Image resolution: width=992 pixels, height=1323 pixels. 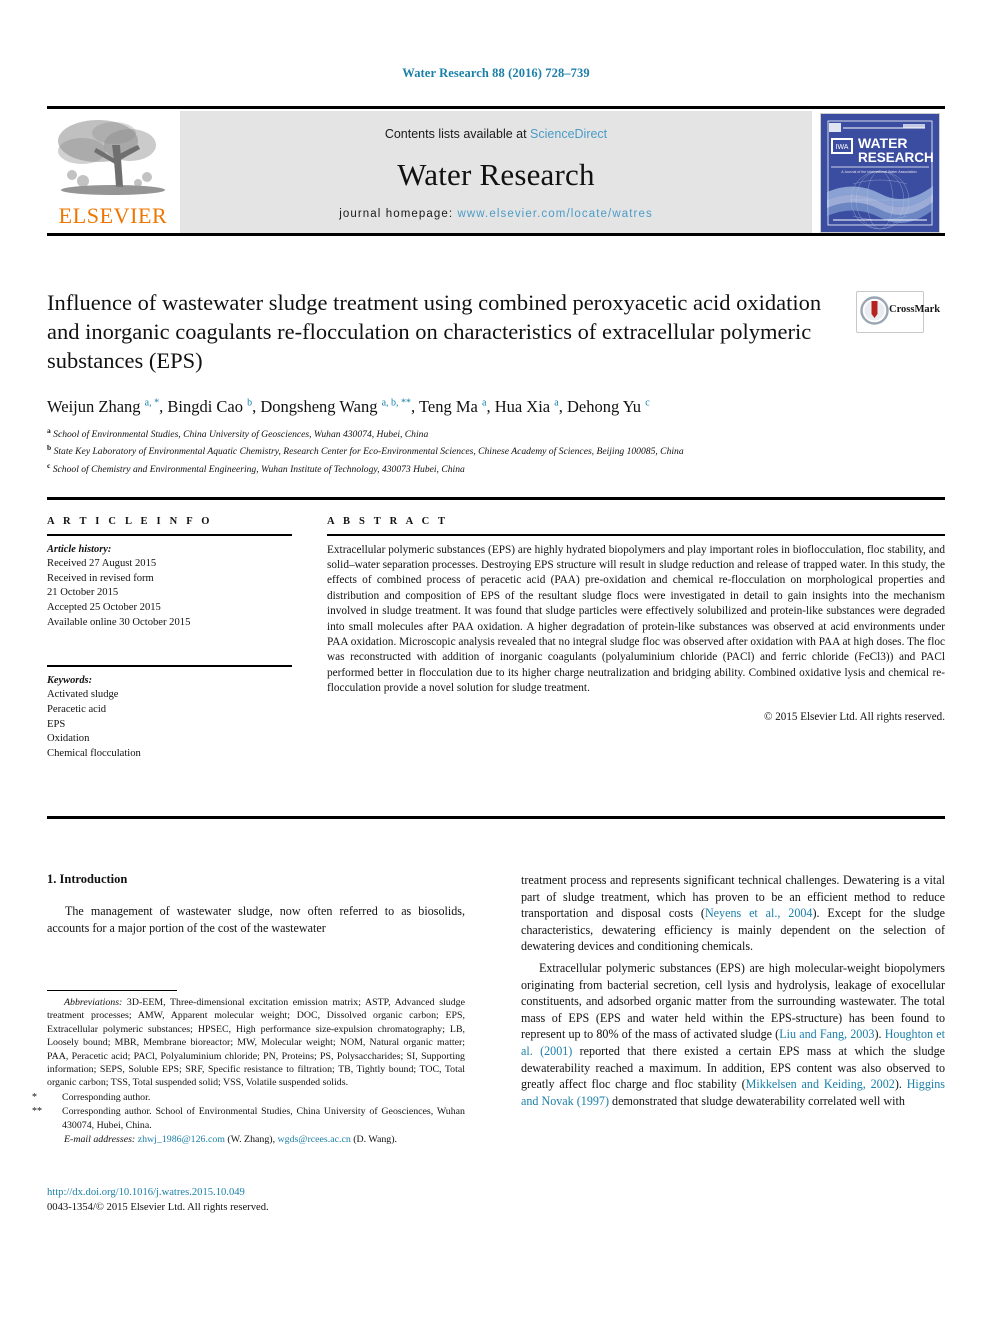 What do you see at coordinates (68, 739) in the screenshot?
I see `keyword-item: Oxidation` at bounding box center [68, 739].